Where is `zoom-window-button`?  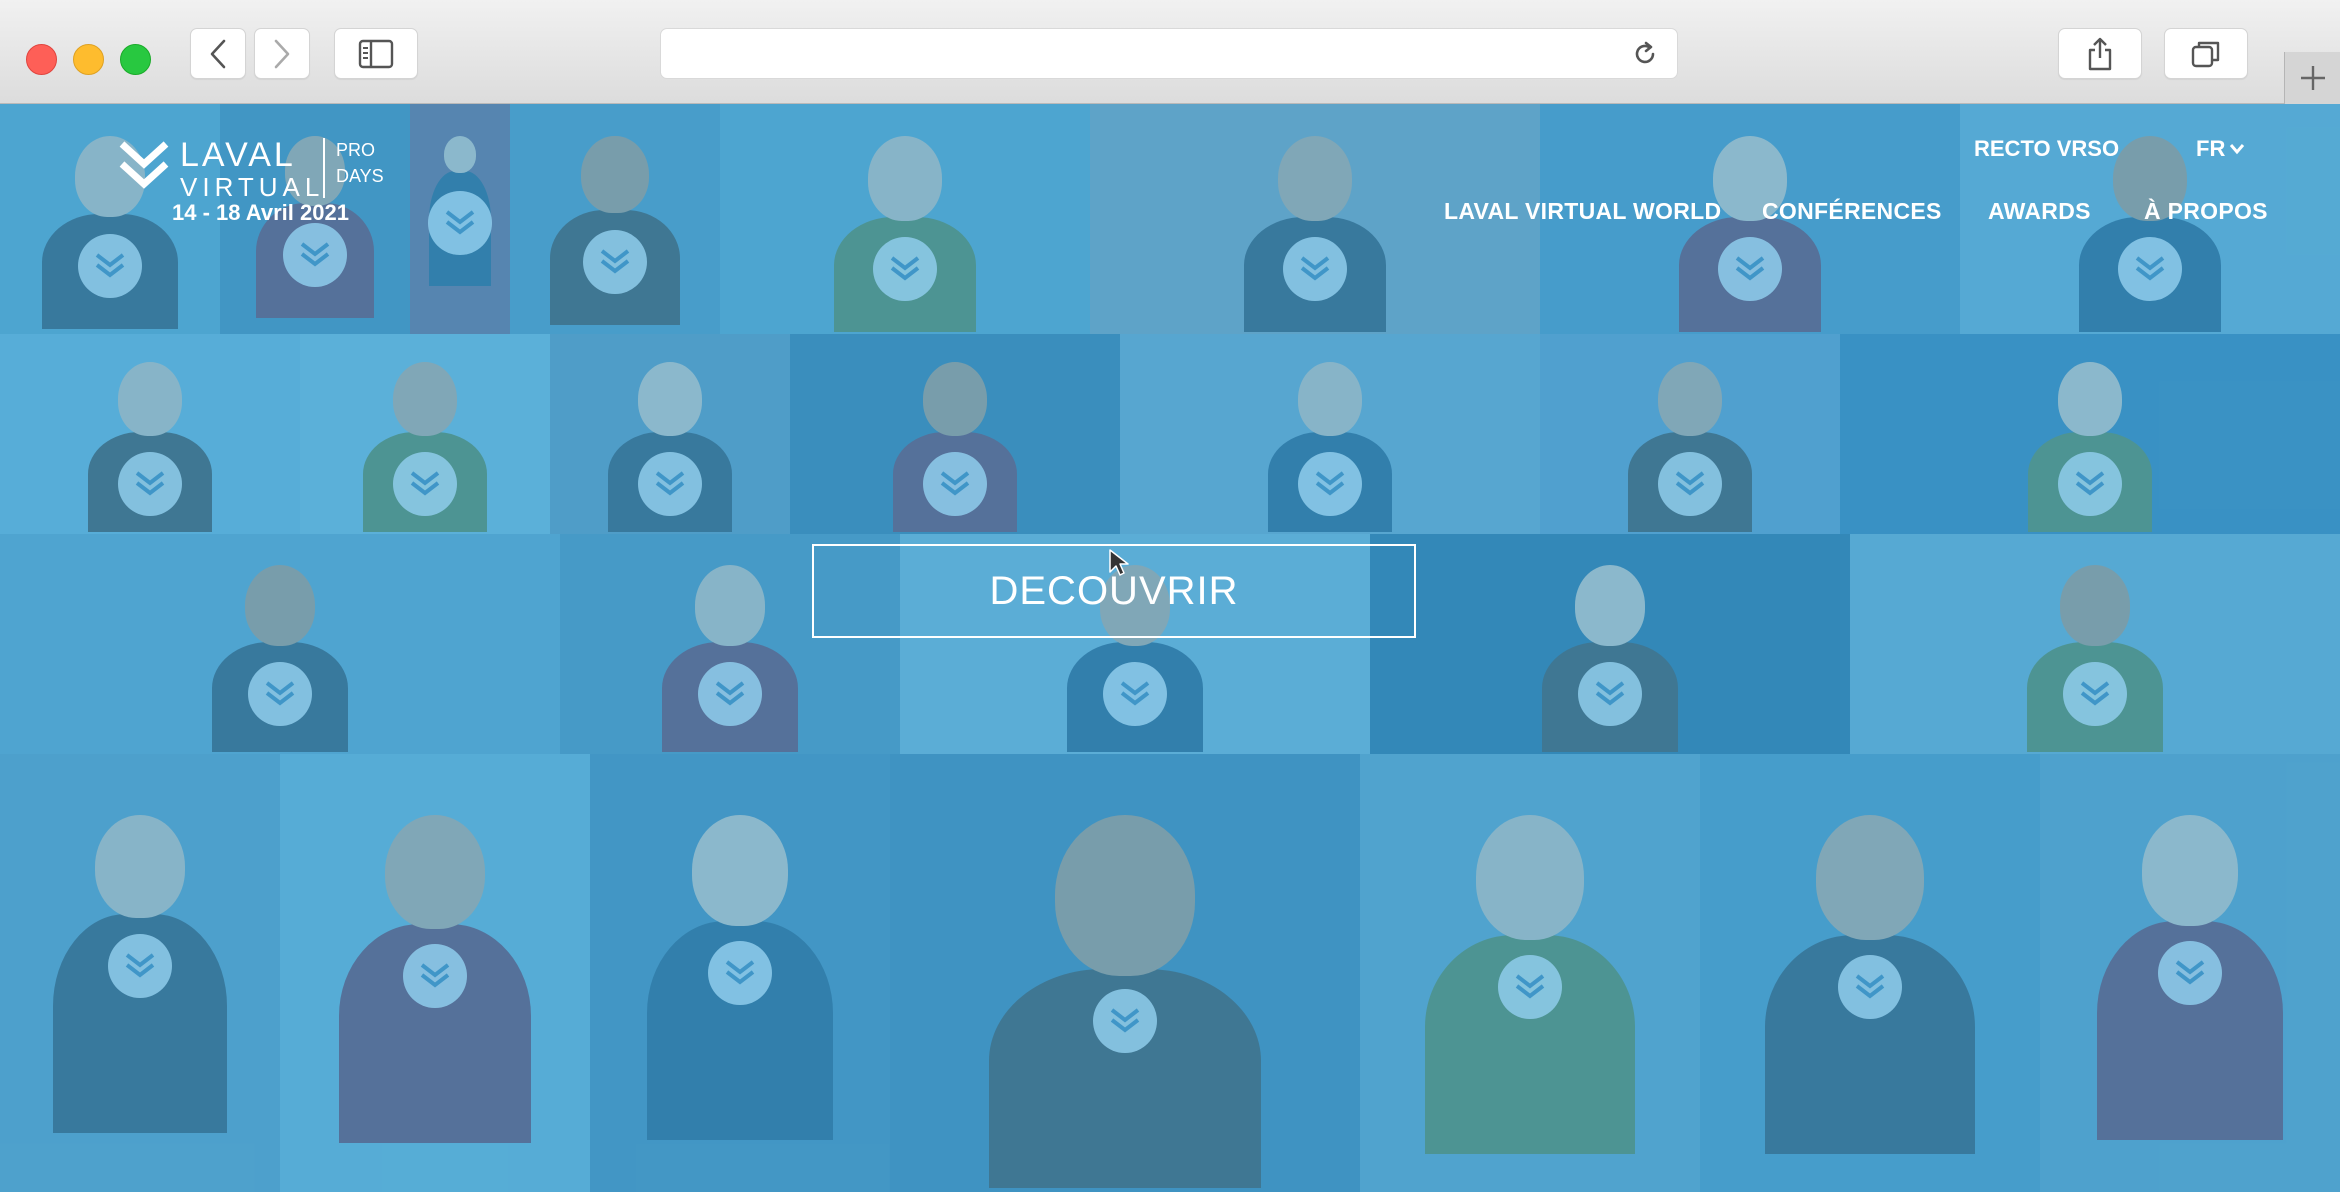
zoom-window-button is located at coordinates (135, 59).